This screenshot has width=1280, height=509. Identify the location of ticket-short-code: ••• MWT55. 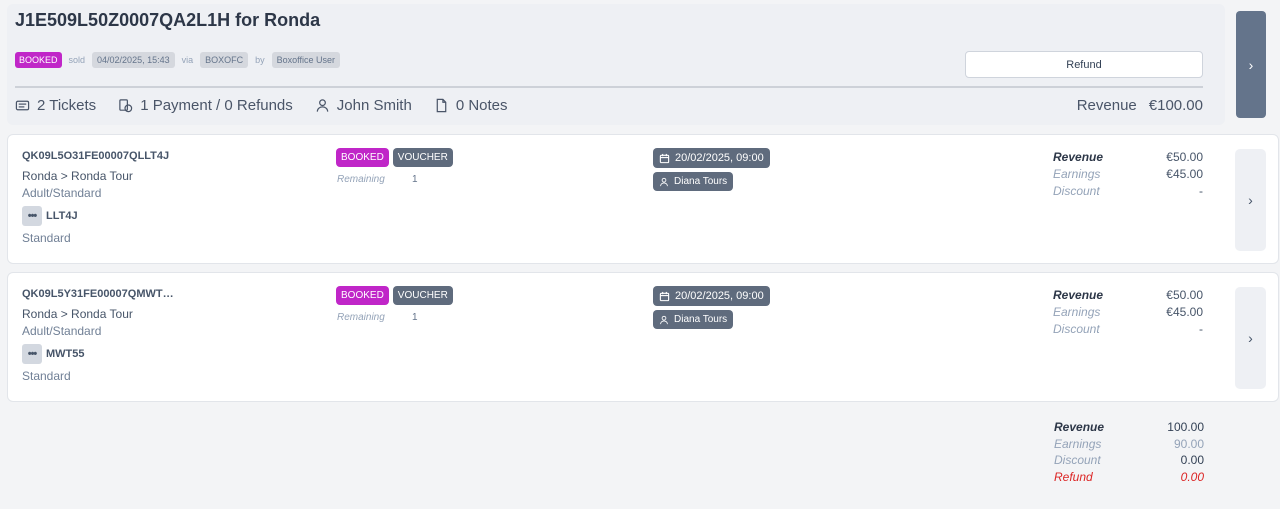
(53, 354).